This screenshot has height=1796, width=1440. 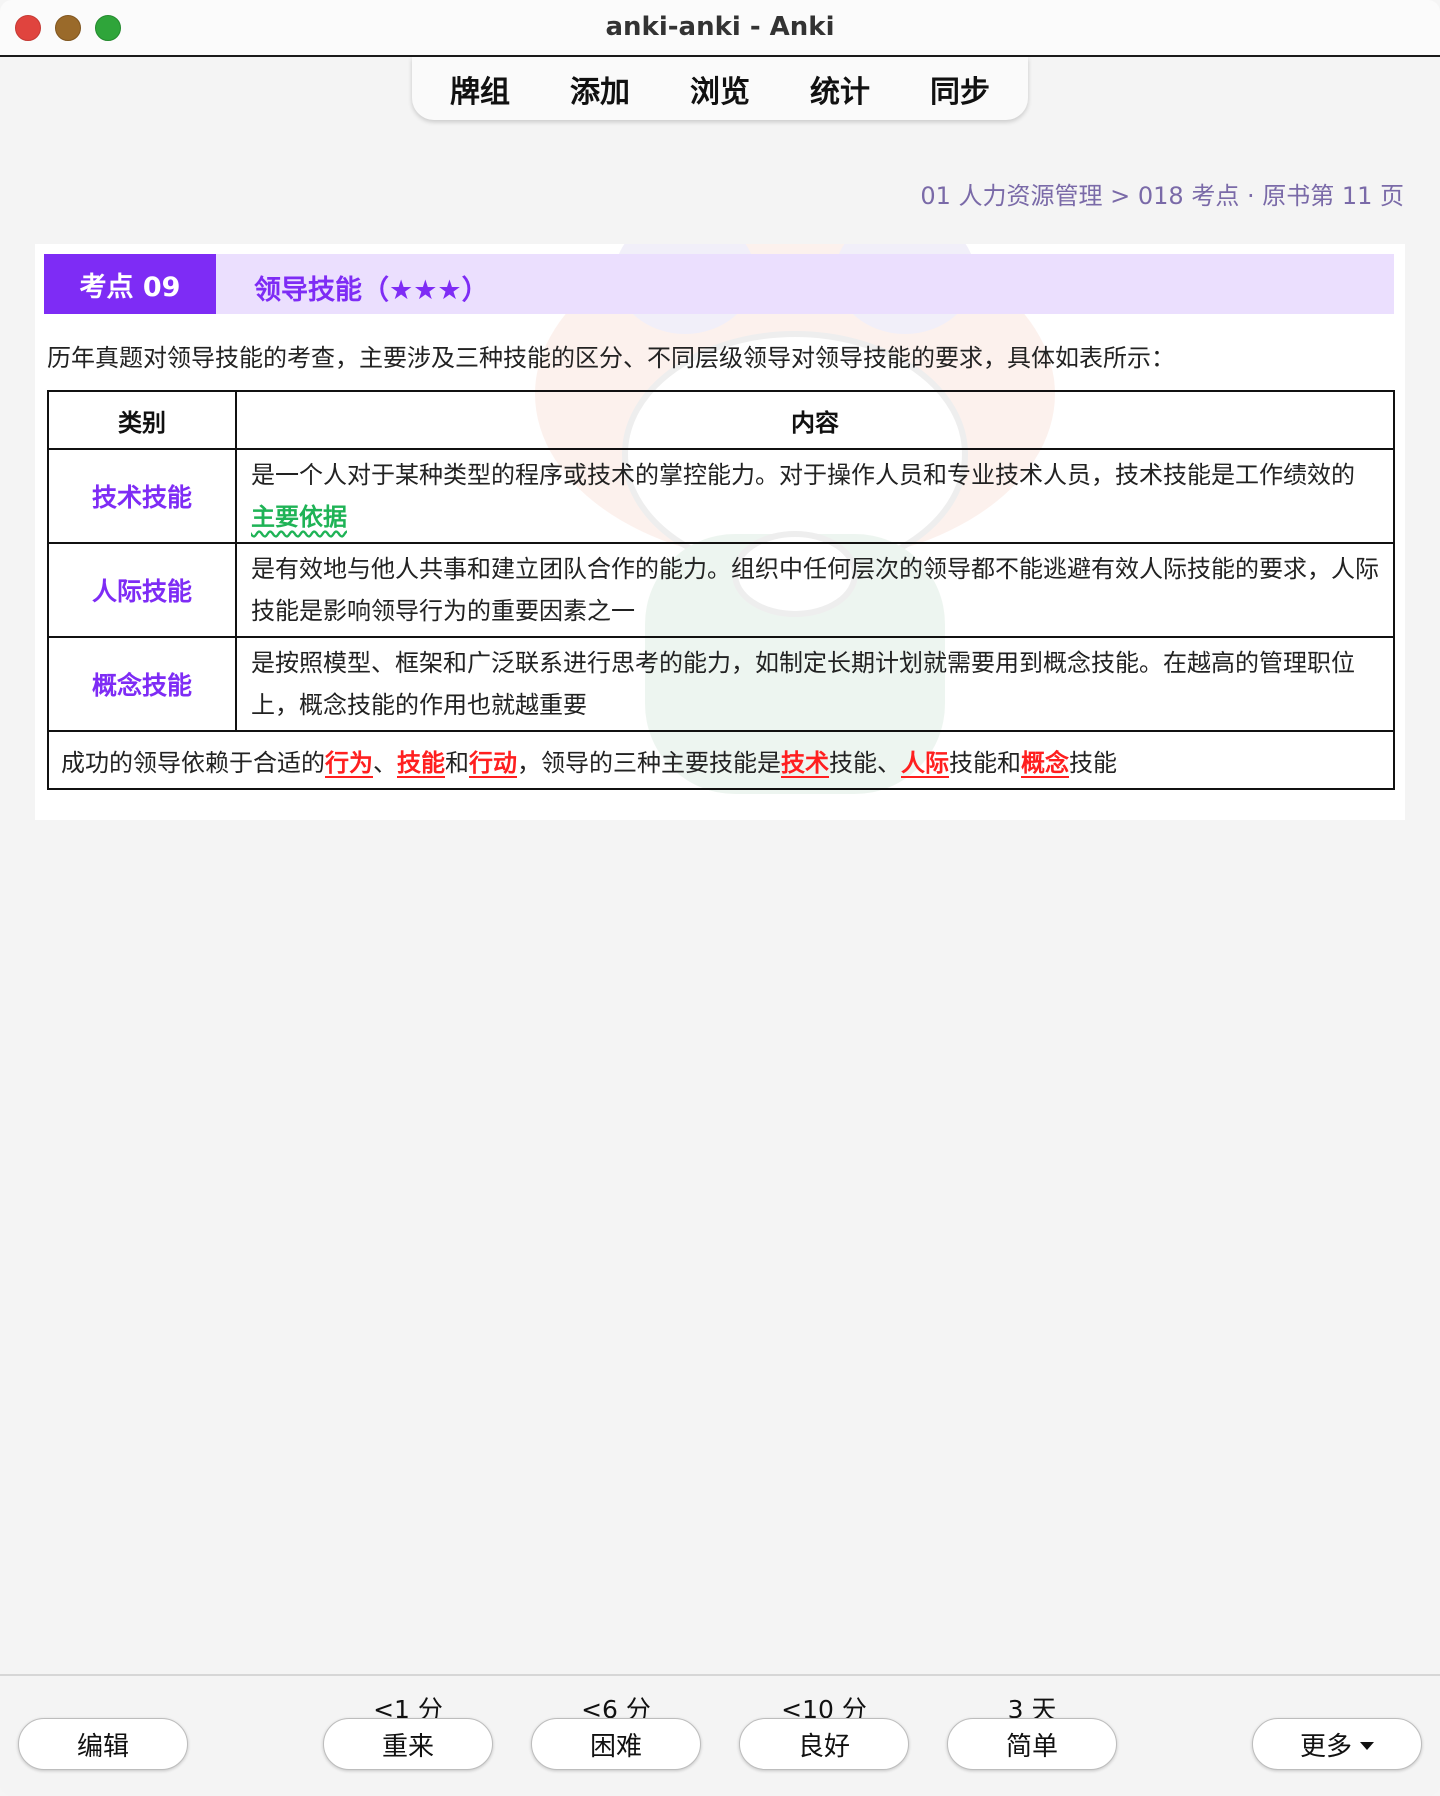 I want to click on more-button-label: 更多, so click(x=1325, y=1746).